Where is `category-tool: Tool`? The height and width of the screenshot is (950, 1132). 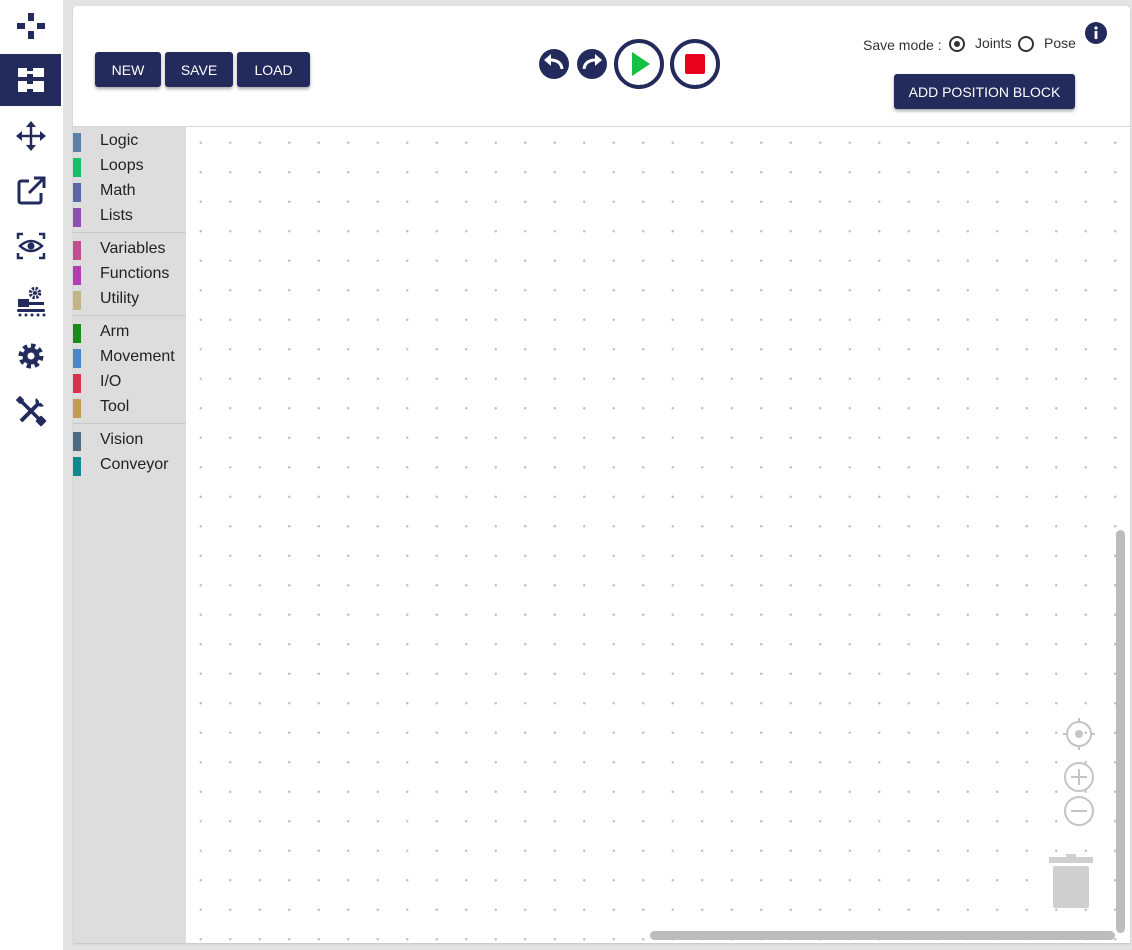 category-tool: Tool is located at coordinates (129, 408).